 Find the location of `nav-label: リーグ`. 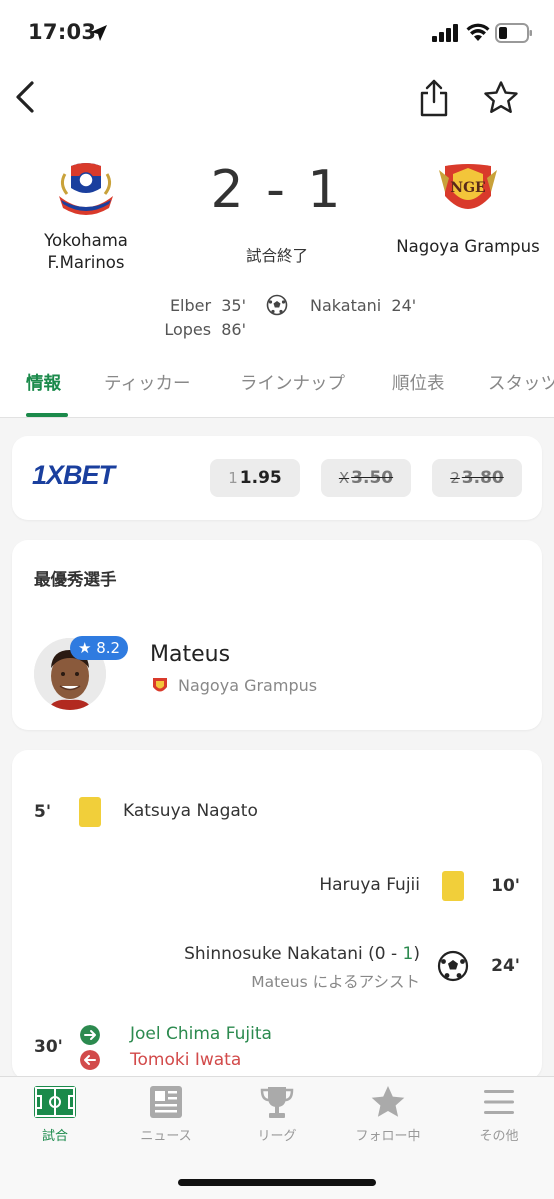

nav-label: リーグ is located at coordinates (277, 1136).